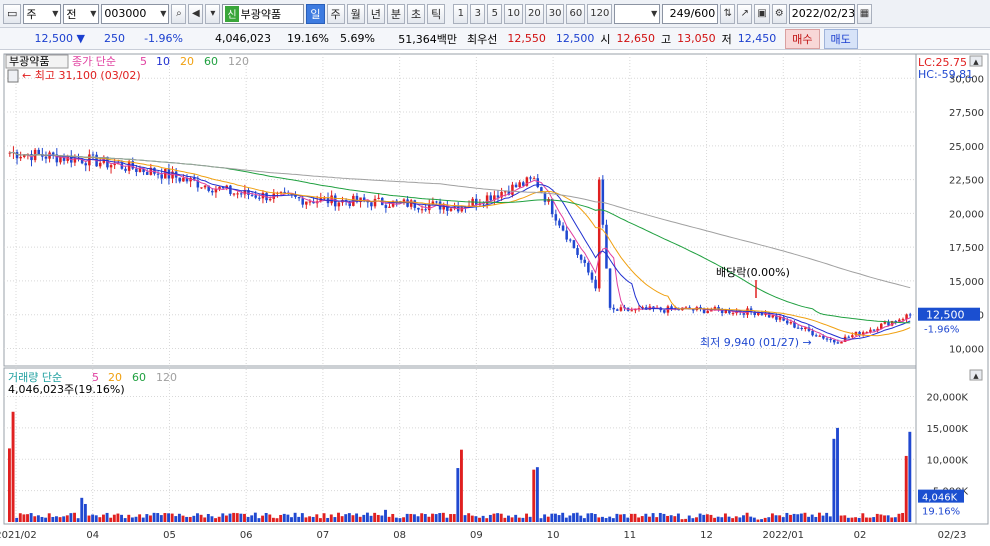  I want to click on interval-120: 120, so click(600, 13).